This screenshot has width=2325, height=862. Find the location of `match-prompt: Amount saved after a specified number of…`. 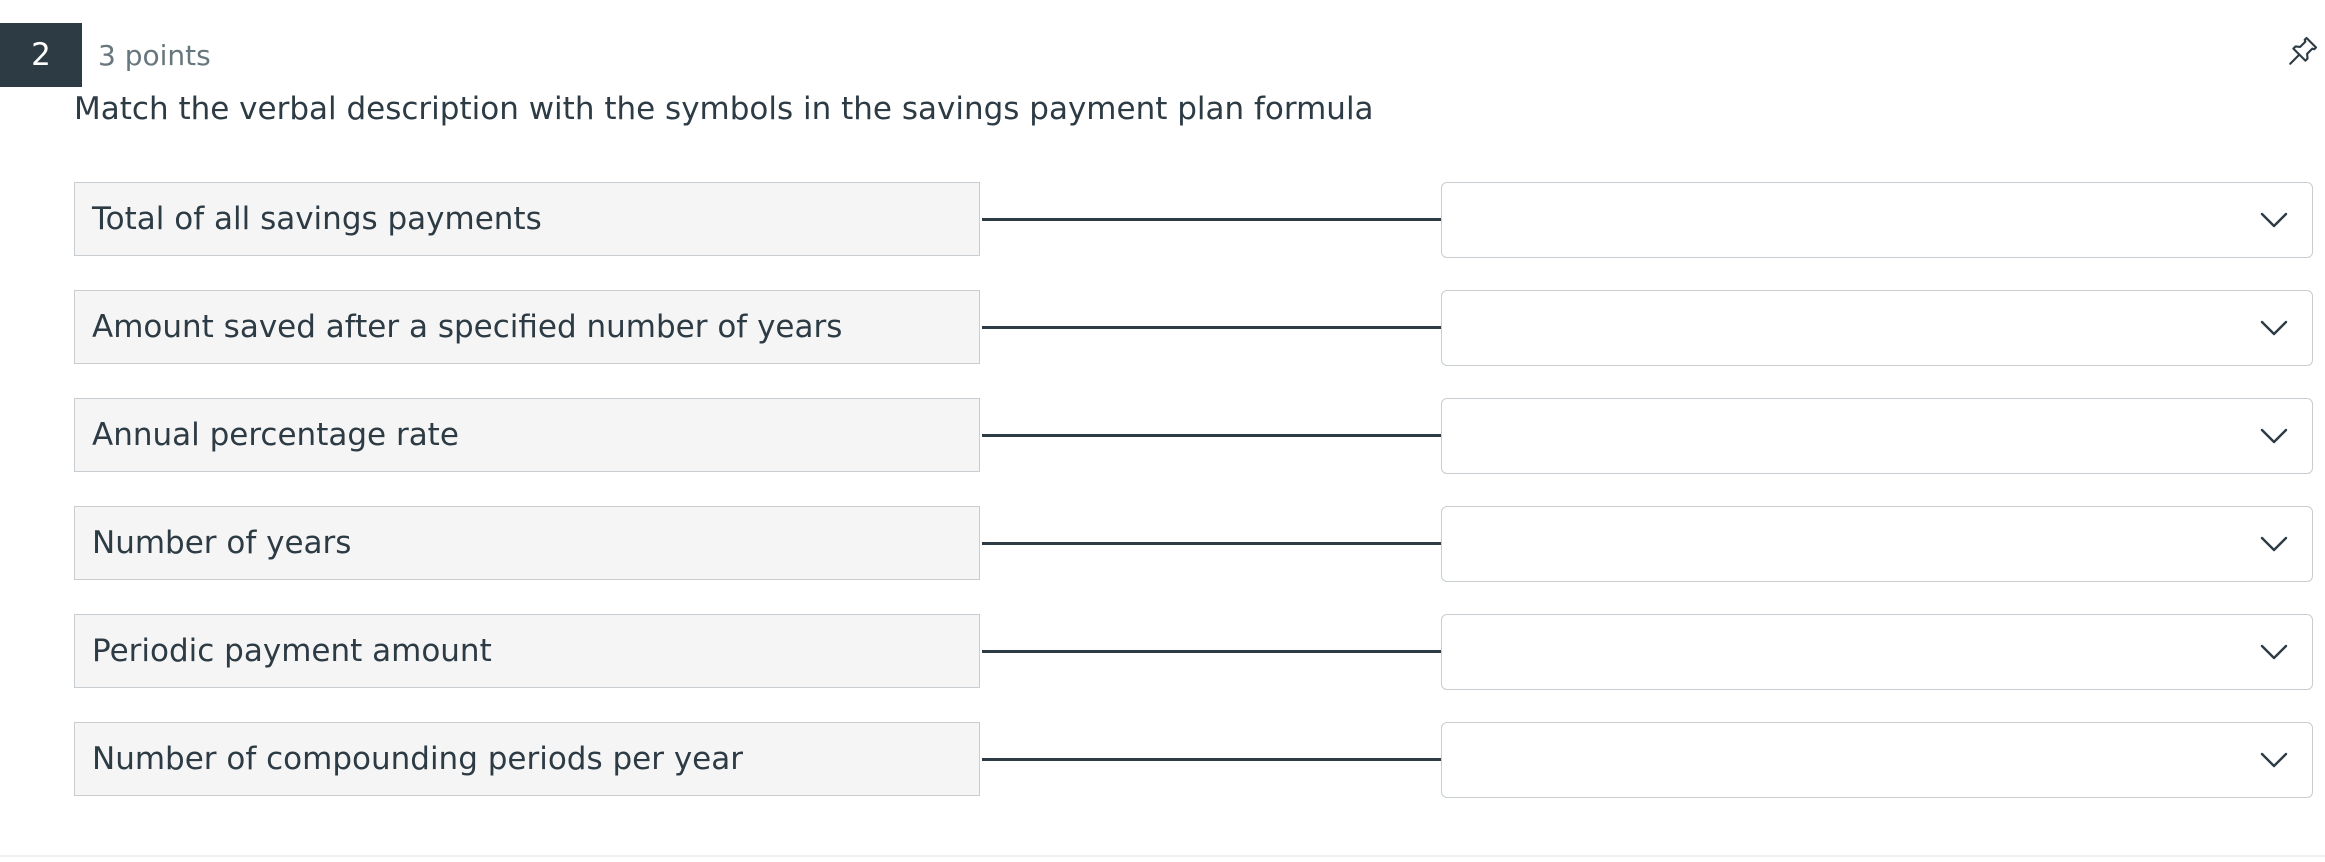

match-prompt: Amount saved after a specified number of… is located at coordinates (527, 327).